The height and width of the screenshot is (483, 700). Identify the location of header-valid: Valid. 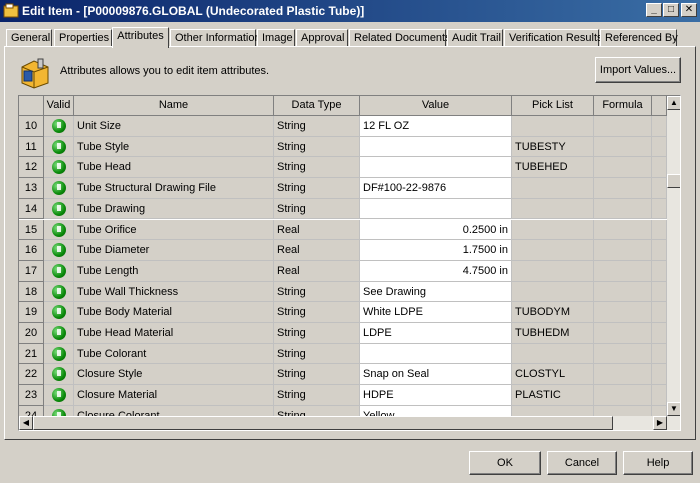
(59, 106).